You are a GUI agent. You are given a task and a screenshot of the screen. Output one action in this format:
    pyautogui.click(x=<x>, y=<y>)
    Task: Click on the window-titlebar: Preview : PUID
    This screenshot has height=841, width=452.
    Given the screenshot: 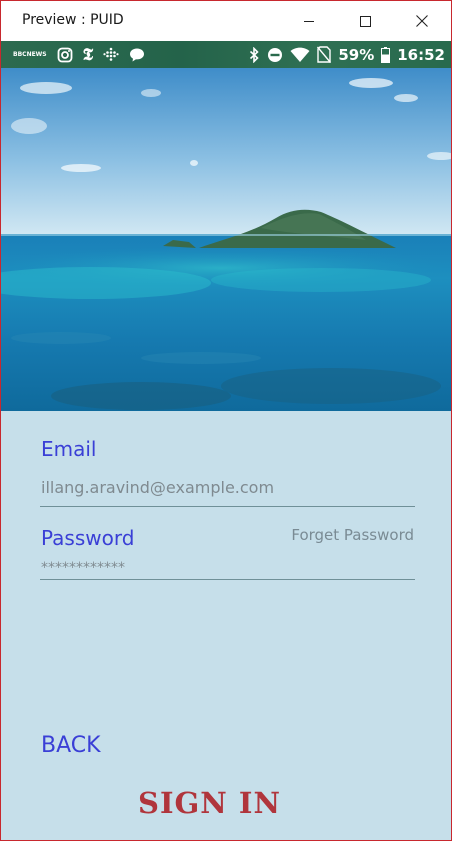 What is the action you would take?
    pyautogui.click(x=226, y=21)
    